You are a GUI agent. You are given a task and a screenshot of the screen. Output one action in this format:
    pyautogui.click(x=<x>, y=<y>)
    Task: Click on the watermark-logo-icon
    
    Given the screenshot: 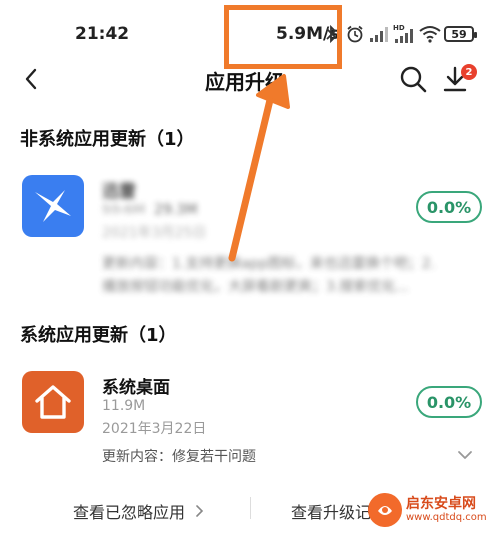 What is the action you would take?
    pyautogui.click(x=385, y=510)
    